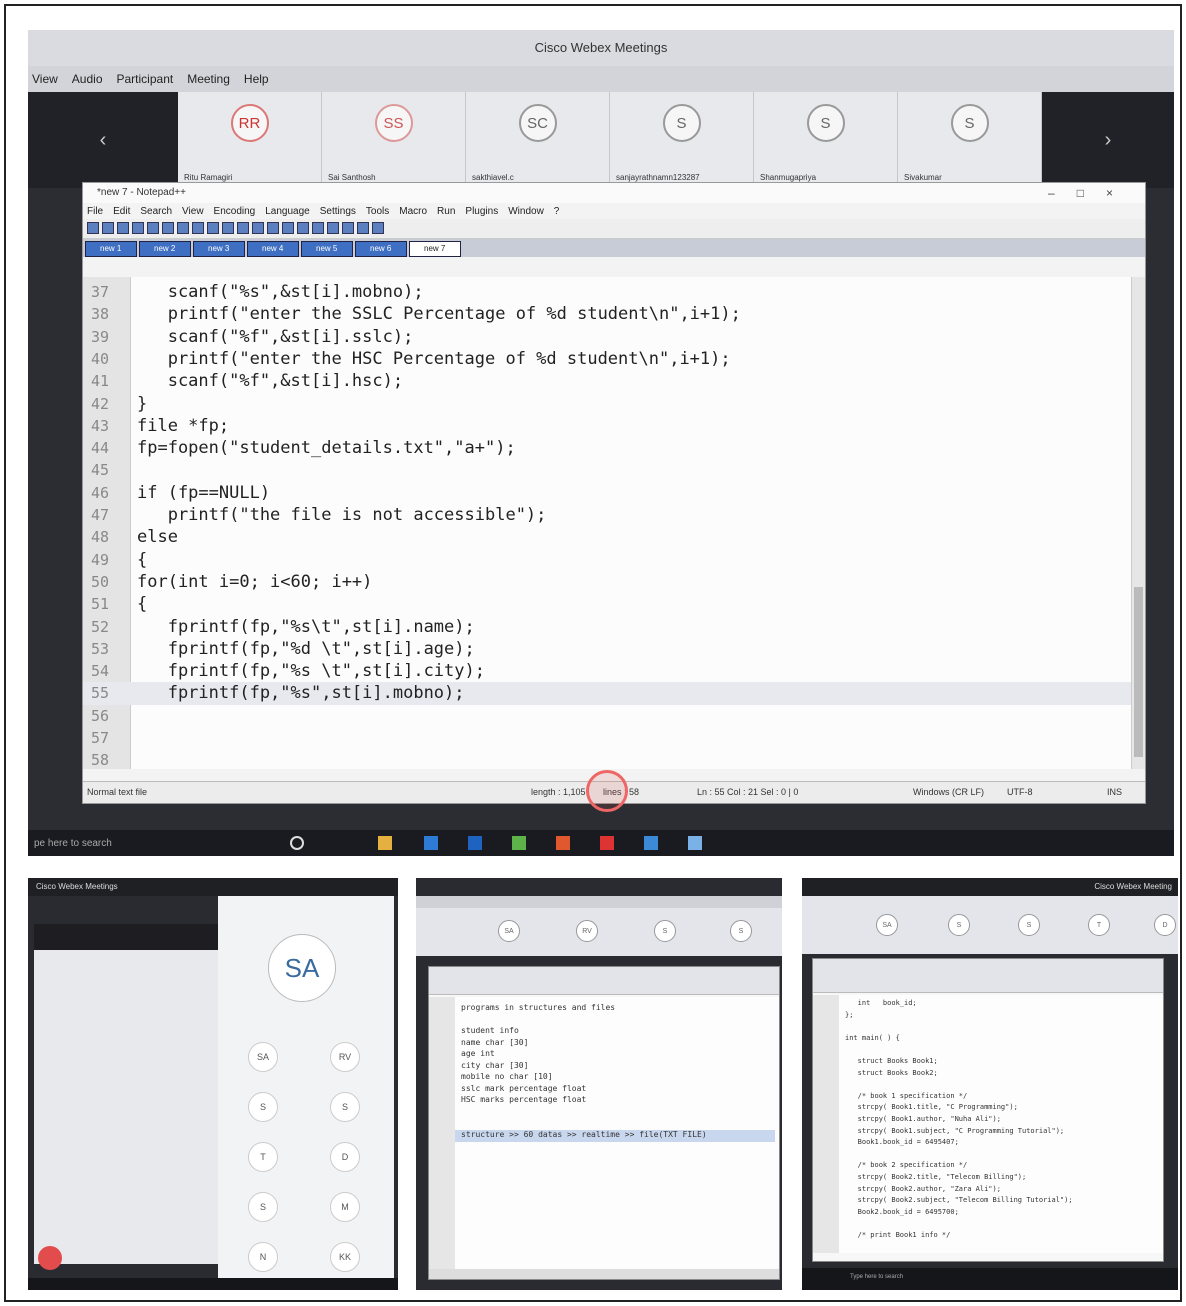  What do you see at coordinates (87, 79) in the screenshot?
I see `menu-audio: Audio` at bounding box center [87, 79].